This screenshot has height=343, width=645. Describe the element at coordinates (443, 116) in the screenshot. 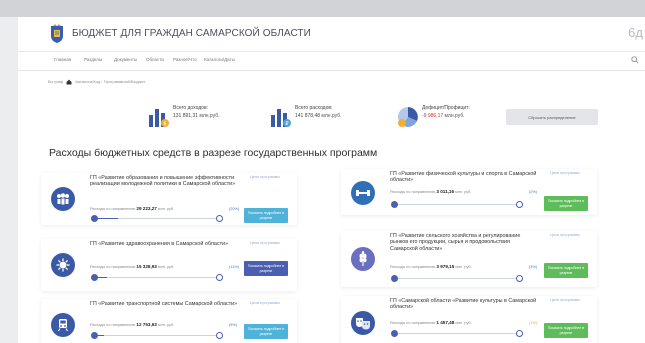

I see `deficit-value: -9 986,17 млн.руб.` at that location.